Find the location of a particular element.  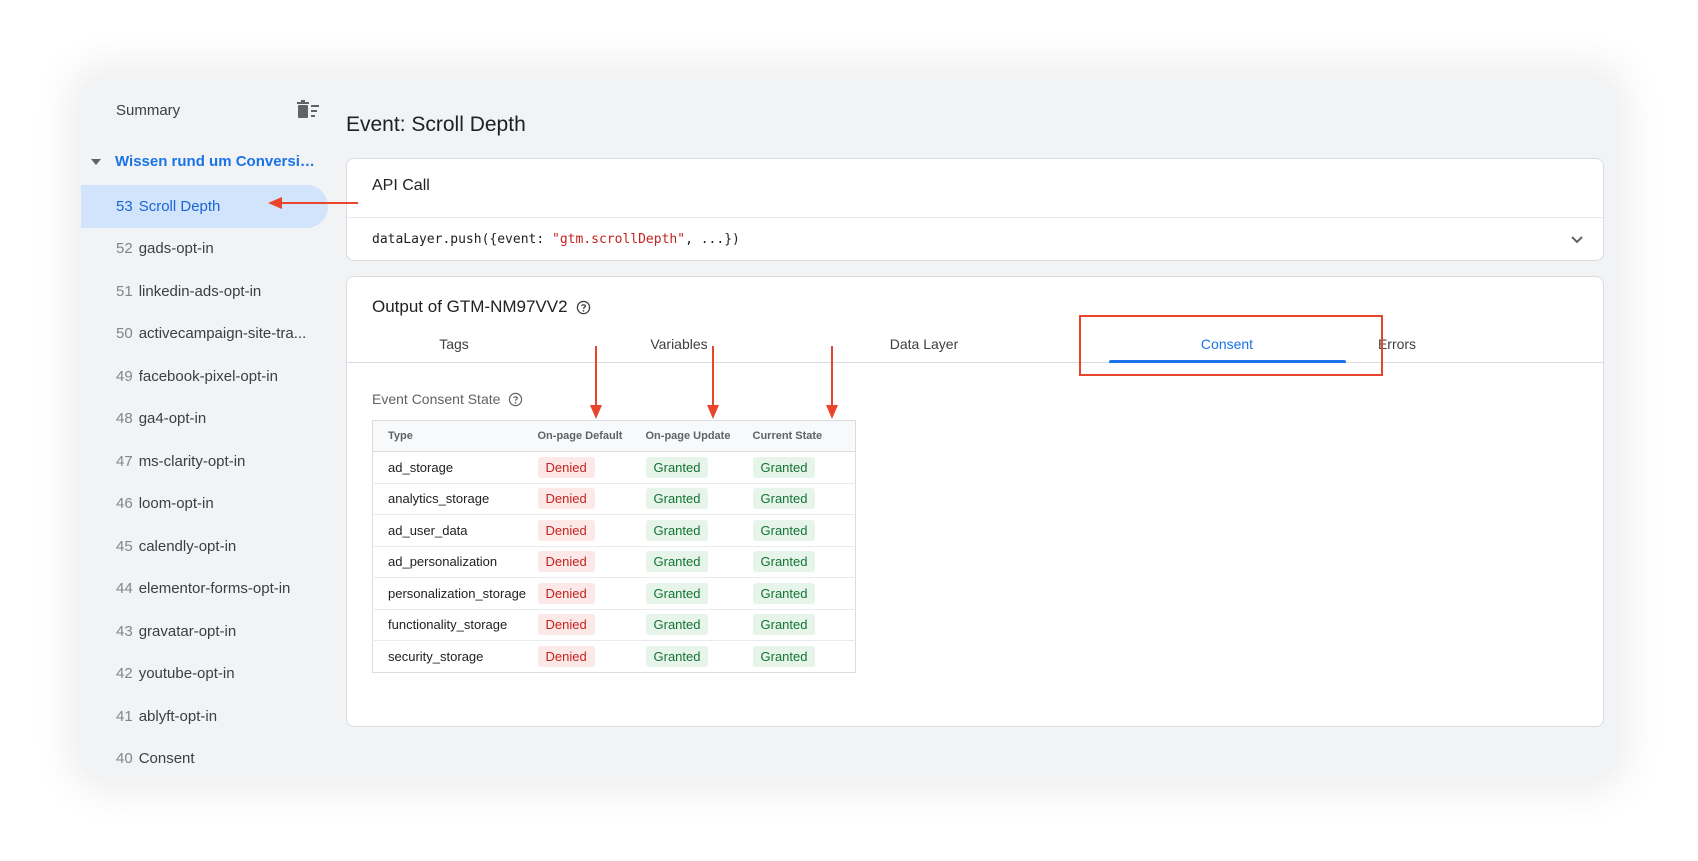

table-row: ad_storage Denied Granted Granted is located at coordinates (614, 467).